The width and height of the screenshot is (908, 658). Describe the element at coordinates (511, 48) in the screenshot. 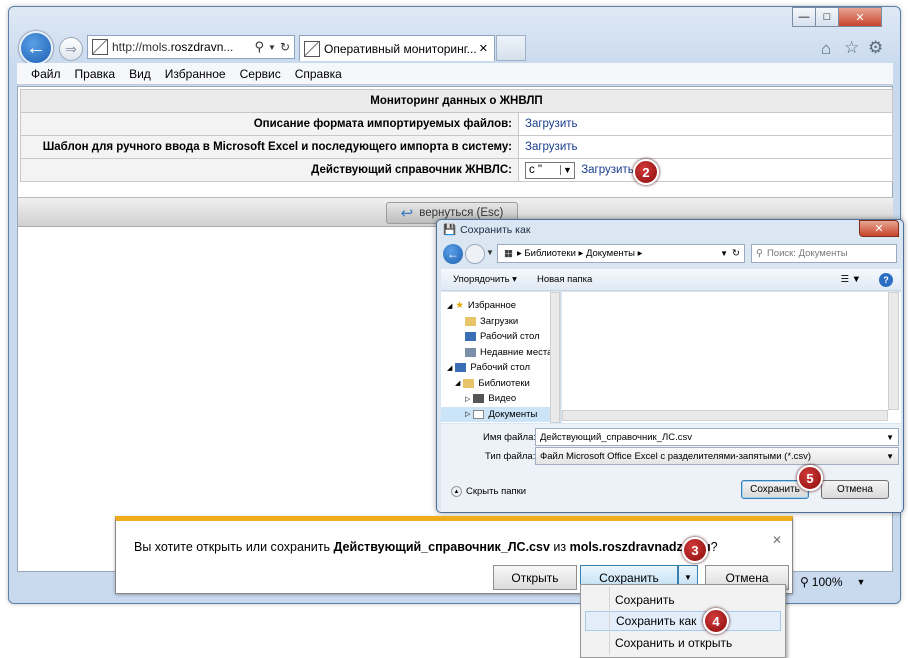

I see `new-tab-button` at that location.